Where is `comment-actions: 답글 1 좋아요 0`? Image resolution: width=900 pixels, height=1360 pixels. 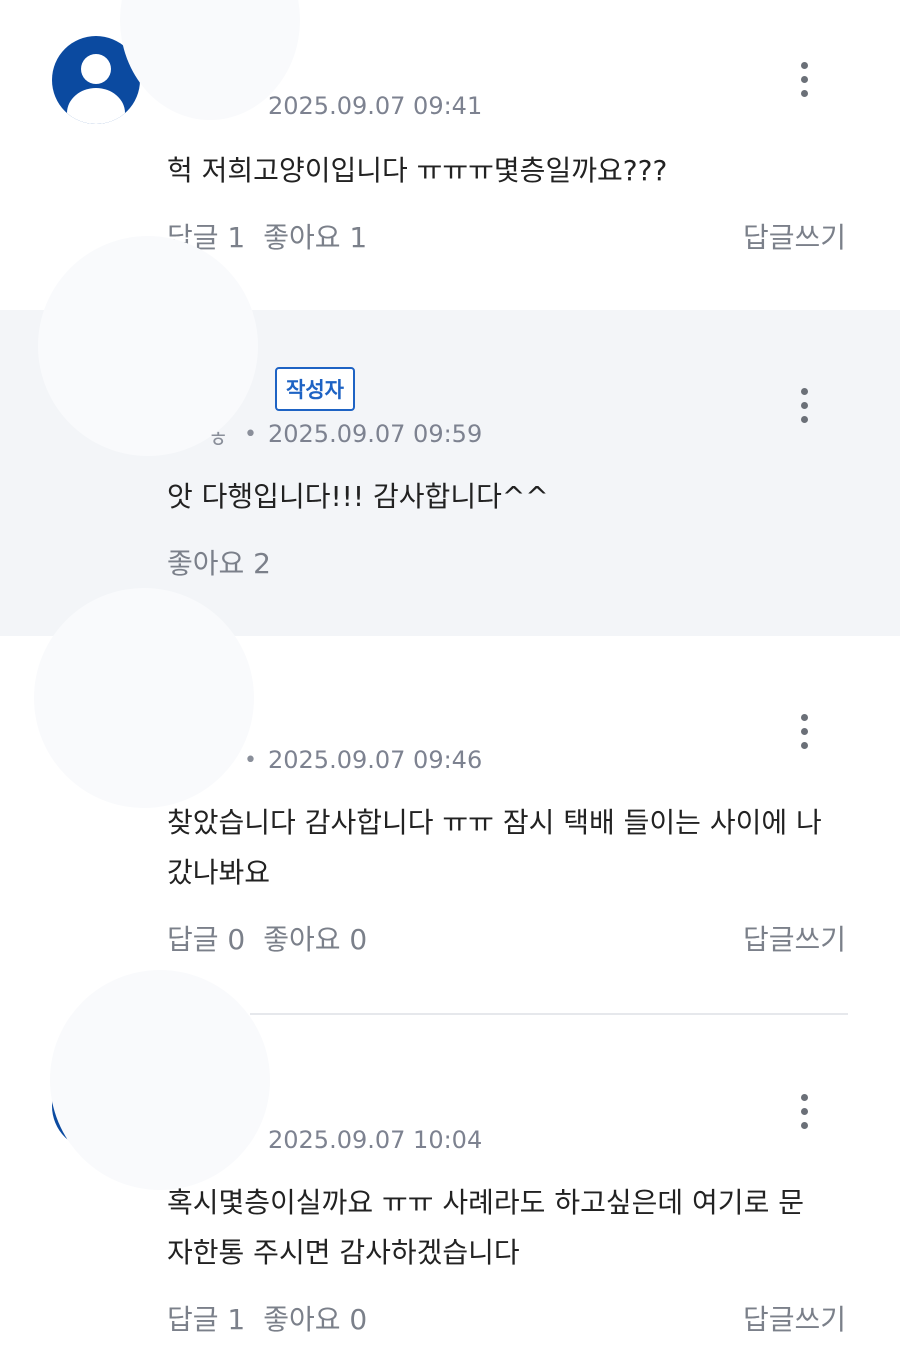
comment-actions: 답글 1 좋아요 0 is located at coordinates (267, 1318).